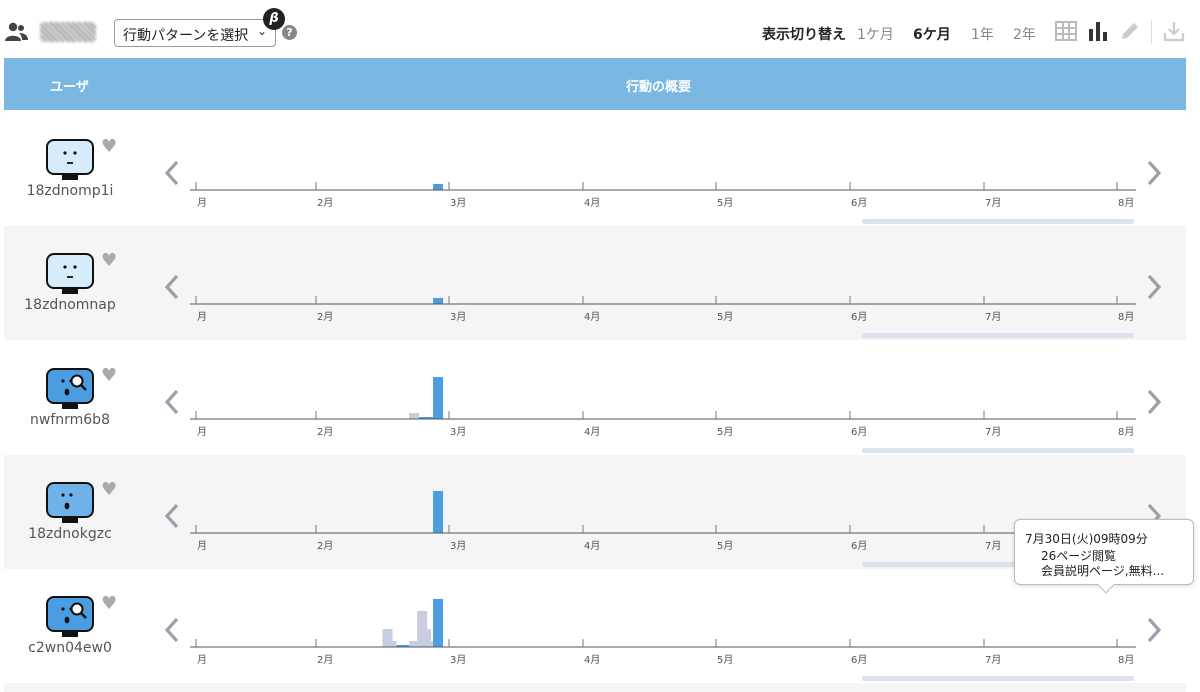 This screenshot has width=1200, height=692. I want to click on pattern-select-label: 行動パターンを選択, so click(186, 36).